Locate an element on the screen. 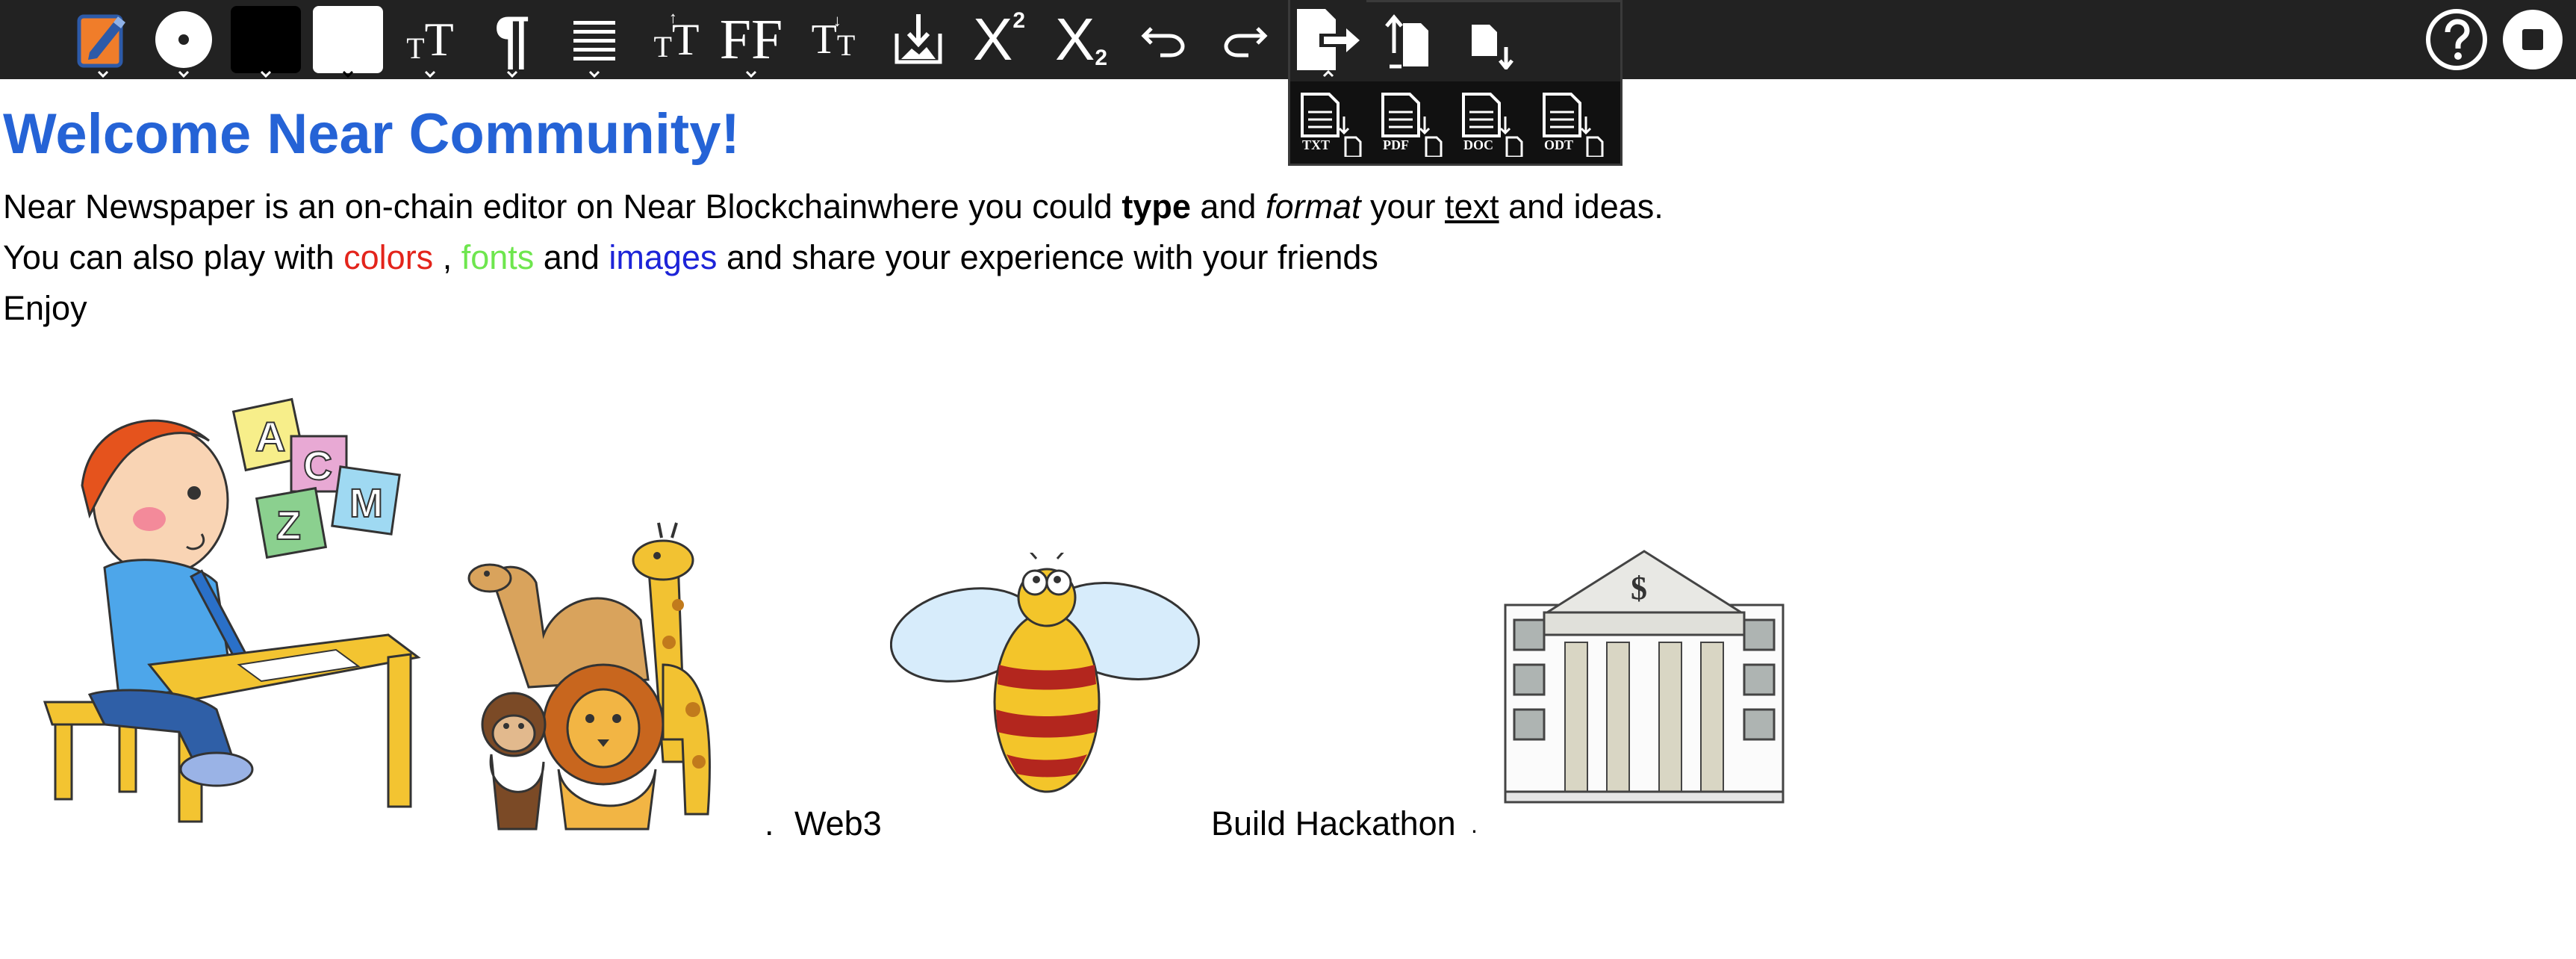  export-txt-label: TXT is located at coordinates (1316, 144).